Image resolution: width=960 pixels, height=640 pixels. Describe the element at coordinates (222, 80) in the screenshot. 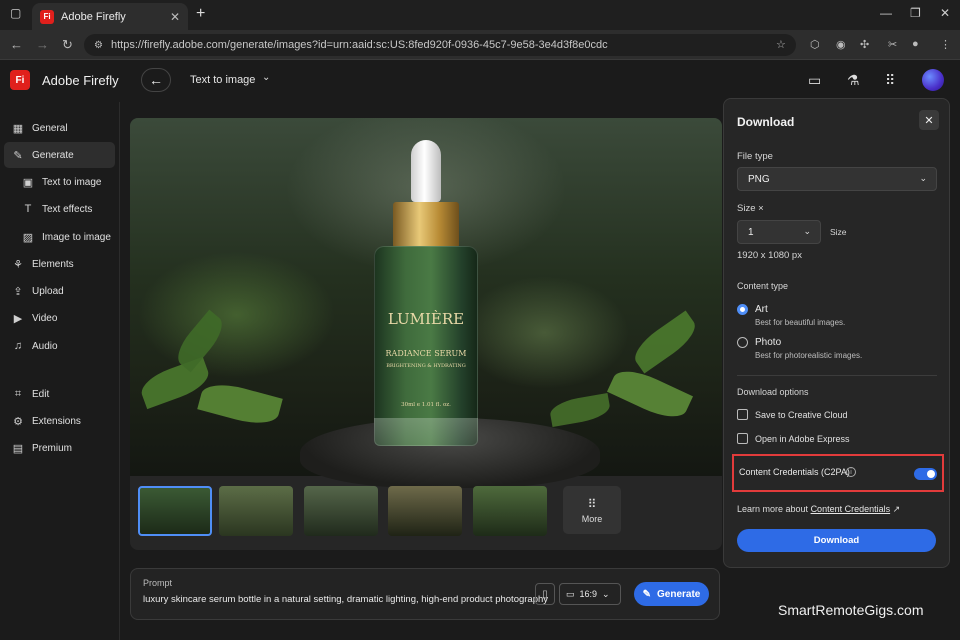

I see `mode-selector-label: Text to image` at that location.